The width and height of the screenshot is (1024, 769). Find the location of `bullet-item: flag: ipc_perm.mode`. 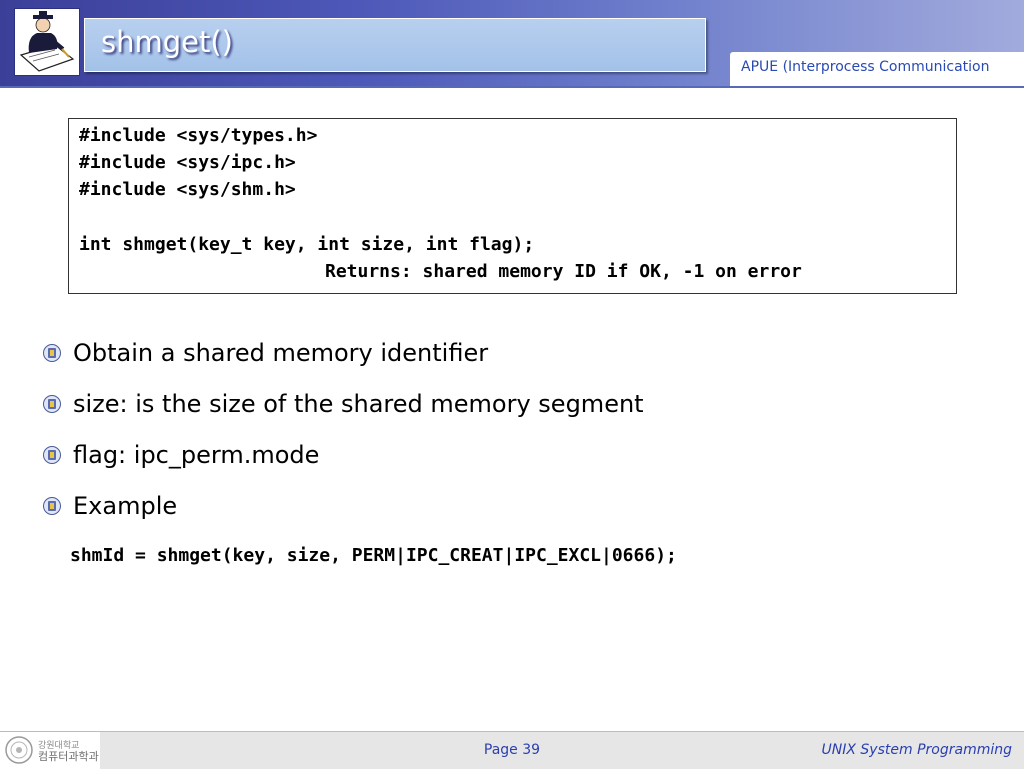

bullet-item: flag: ipc_perm.mode is located at coordinates (180, 455).